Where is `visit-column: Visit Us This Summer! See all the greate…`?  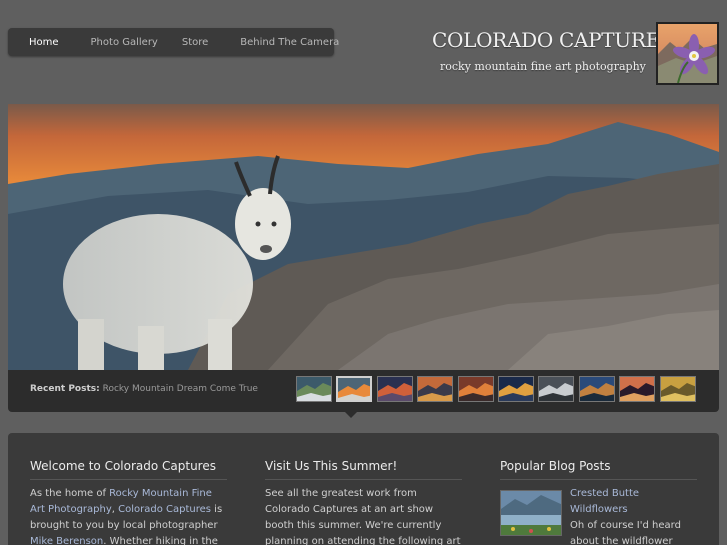 visit-column: Visit Us This Summer! See all the greate… is located at coordinates (363, 502).